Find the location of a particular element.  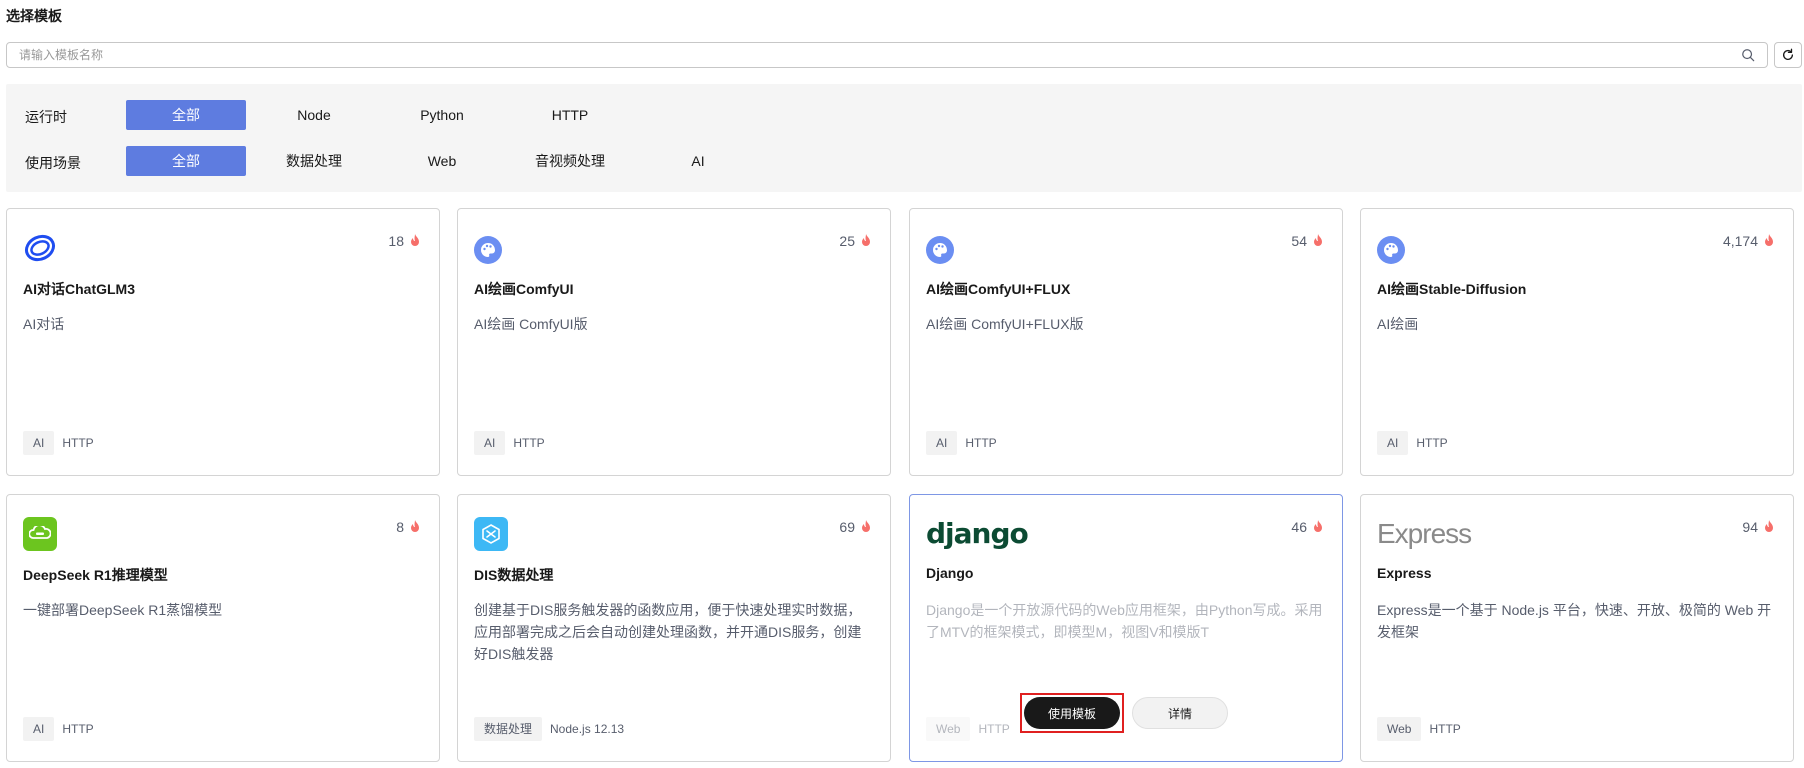

usage-count: 4,174 is located at coordinates (1749, 241).